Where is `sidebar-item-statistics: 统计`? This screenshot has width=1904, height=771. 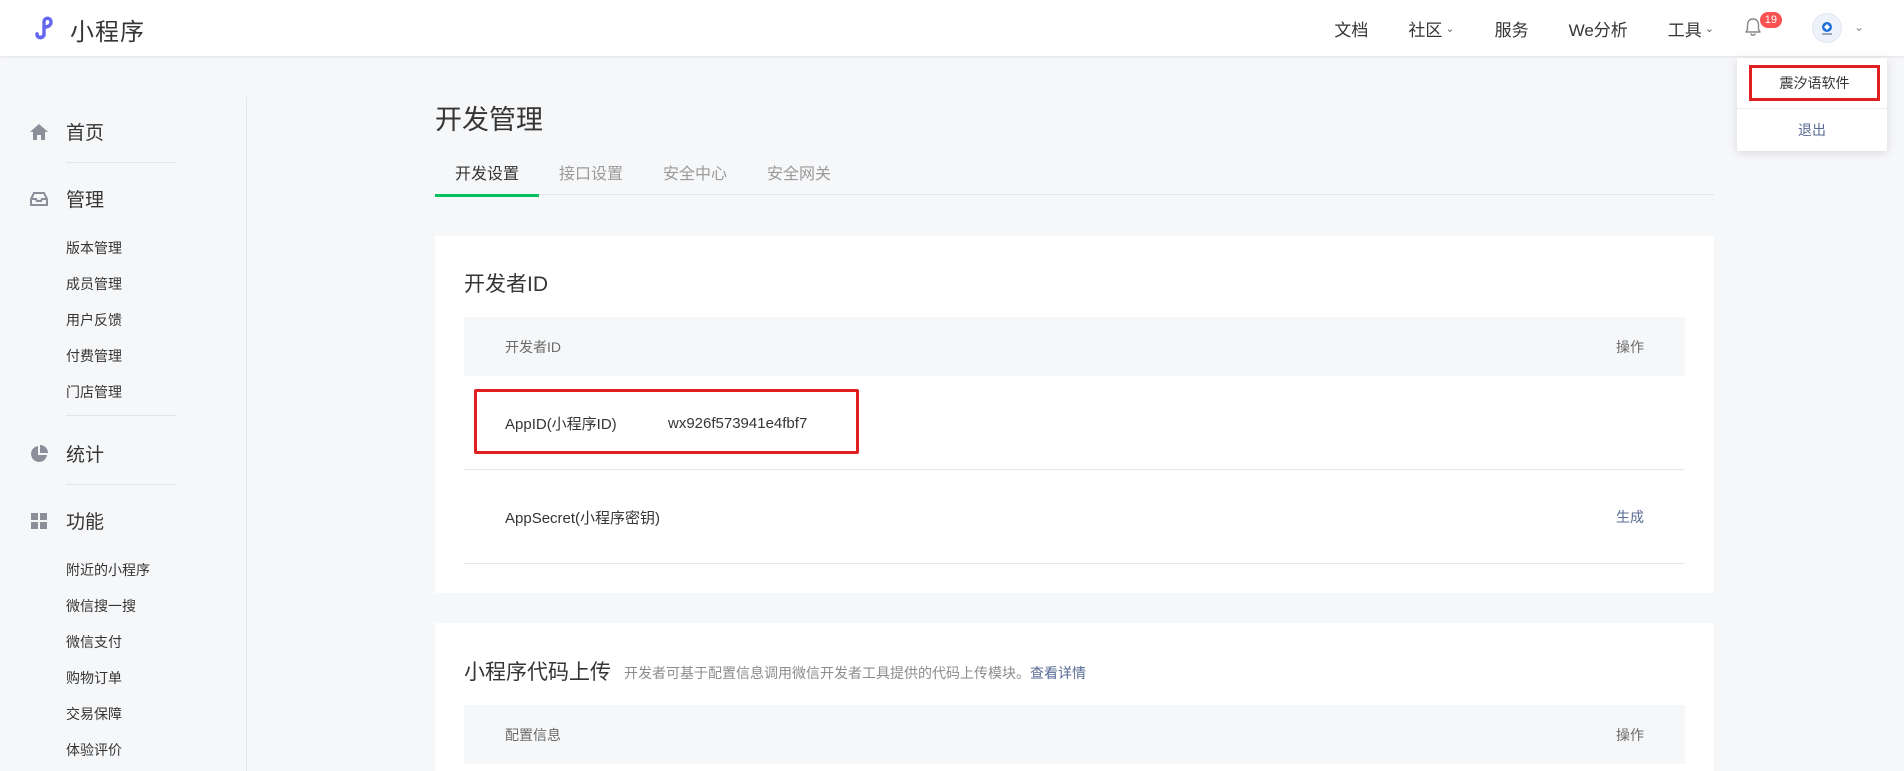 sidebar-item-statistics: 统计 is located at coordinates (66, 453).